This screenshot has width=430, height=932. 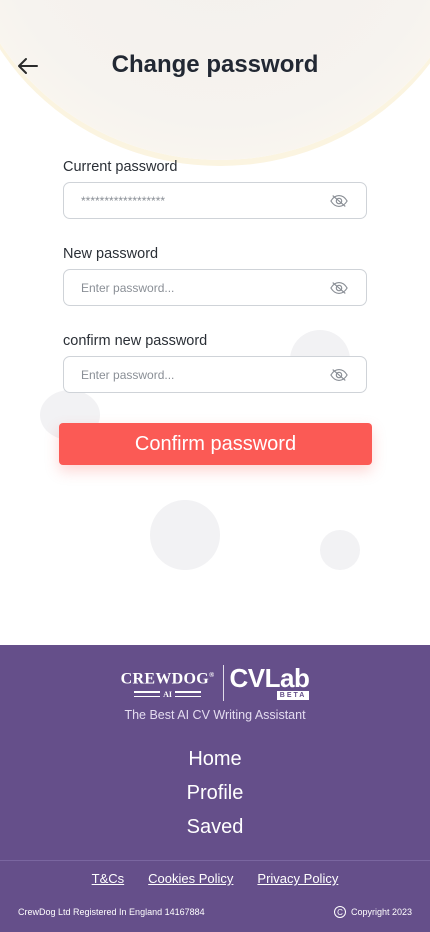 I want to click on footer-logo: CREWDOG® AI CVLab BETA, so click(x=215, y=683).